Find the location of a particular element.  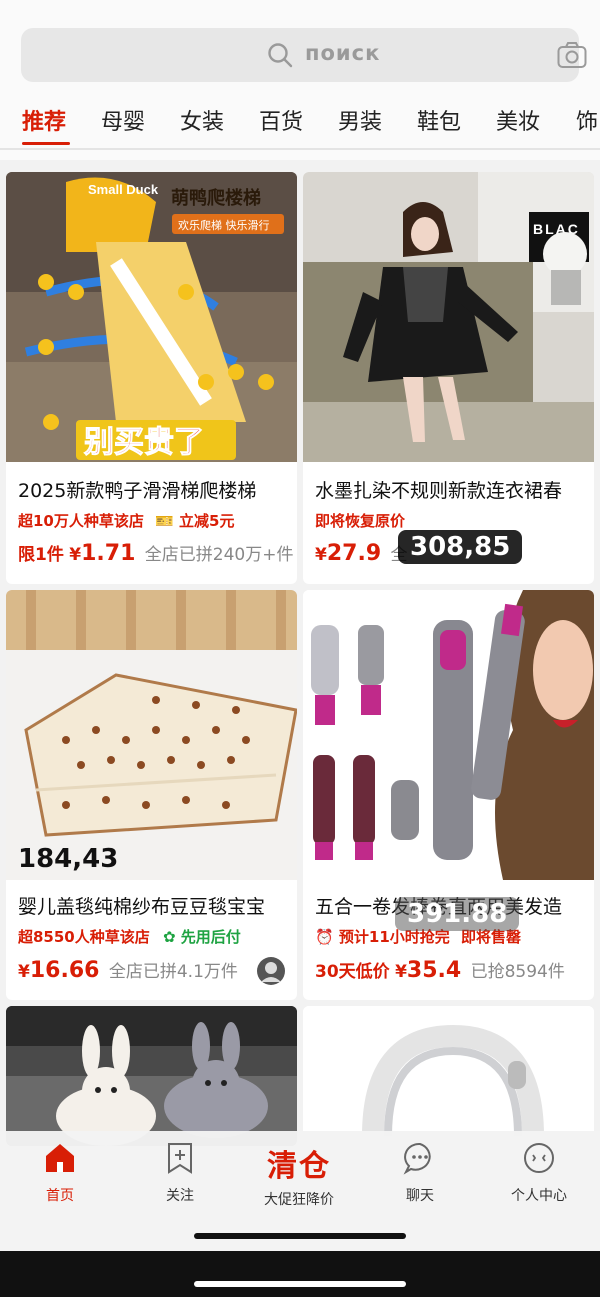

price-row: 限1件 ¥1.71 全店已拼240万+件 is located at coordinates (155, 553).